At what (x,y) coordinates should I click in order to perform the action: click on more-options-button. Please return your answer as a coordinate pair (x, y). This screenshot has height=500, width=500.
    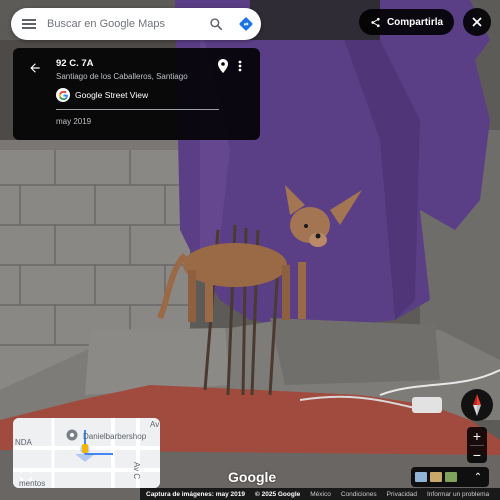
    Looking at the image, I should click on (240, 66).